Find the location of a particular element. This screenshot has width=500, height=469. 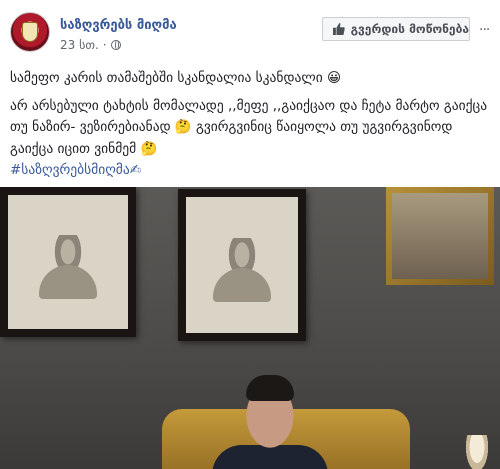

like-page-button: გვერდის მოწონება is located at coordinates (396, 29).